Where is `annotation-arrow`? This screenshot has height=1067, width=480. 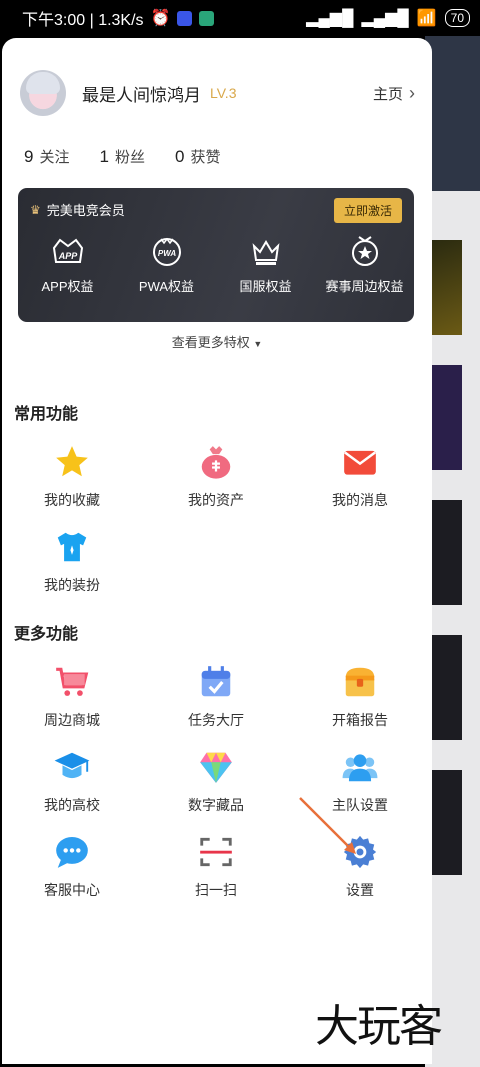 annotation-arrow is located at coordinates (327, 825).